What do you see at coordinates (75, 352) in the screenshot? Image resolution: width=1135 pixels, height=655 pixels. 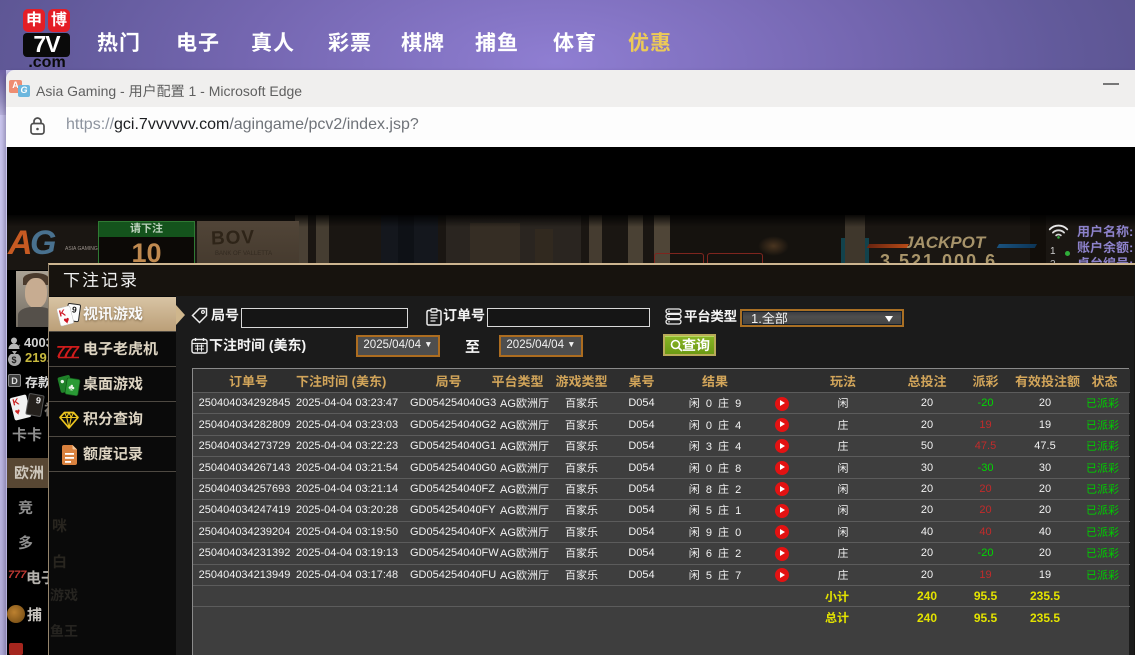 I see `svg-text: 7` at bounding box center [75, 352].